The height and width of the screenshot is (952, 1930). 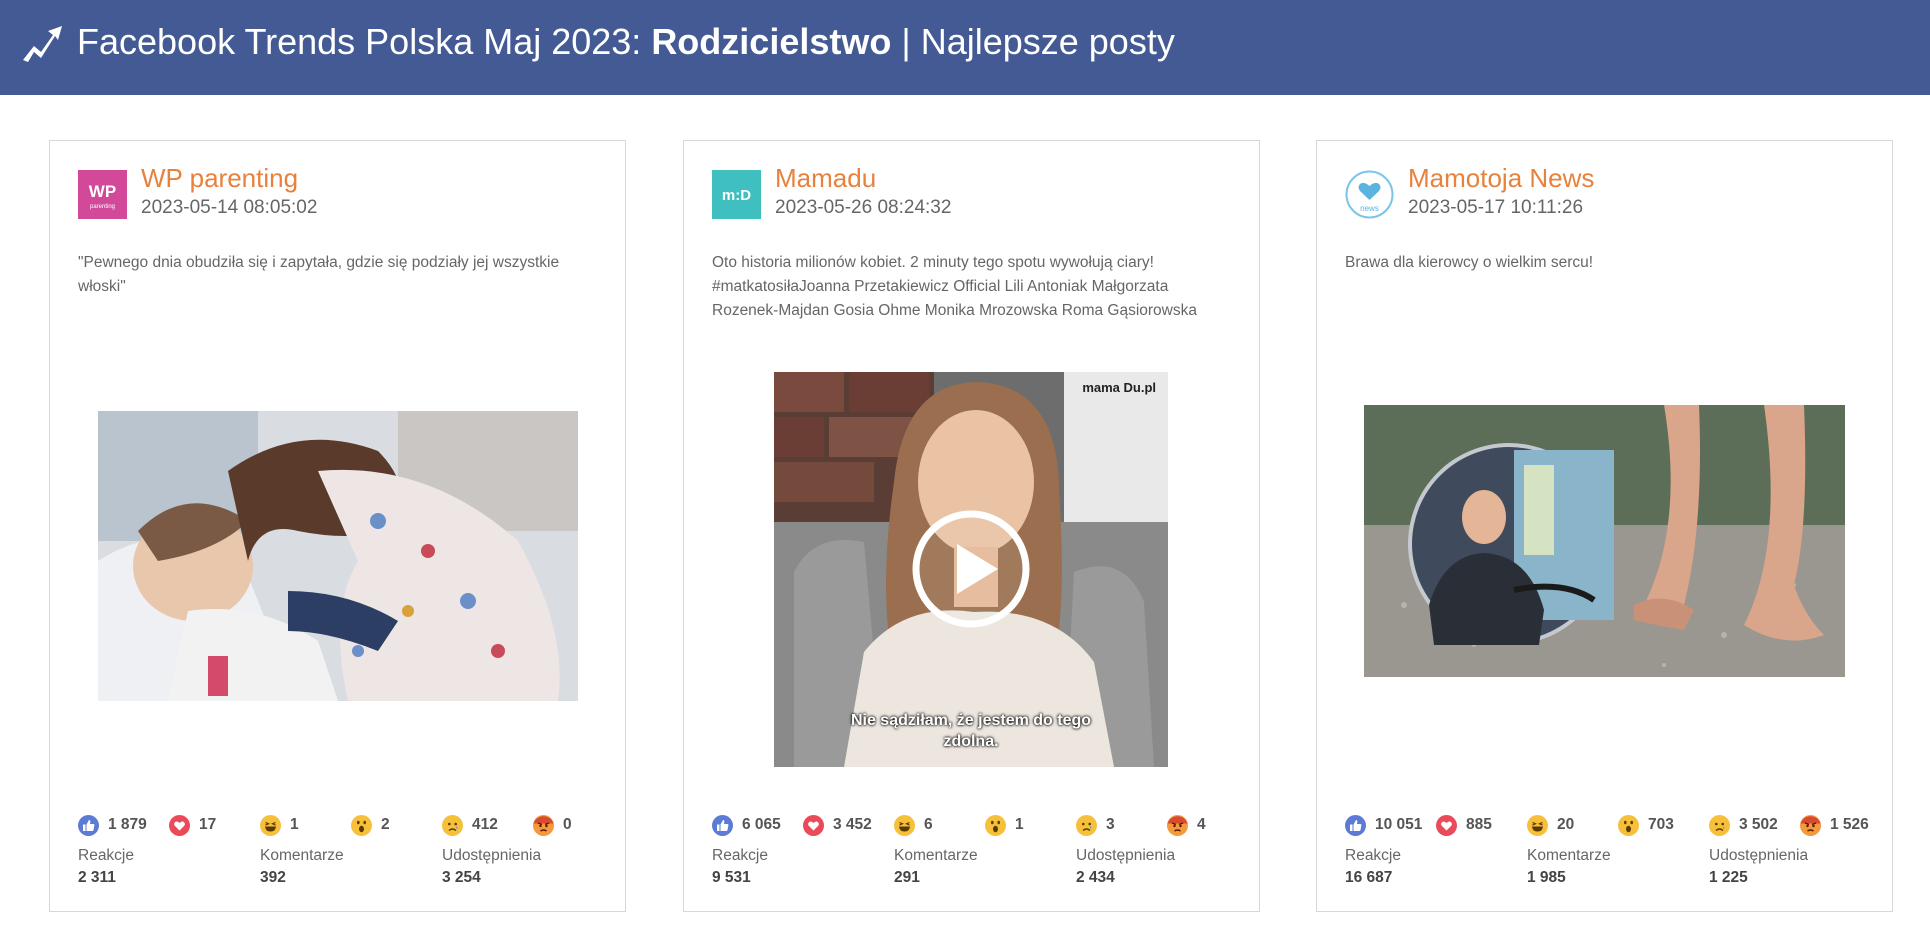 I want to click on svg-text: WP, so click(x=102, y=191).